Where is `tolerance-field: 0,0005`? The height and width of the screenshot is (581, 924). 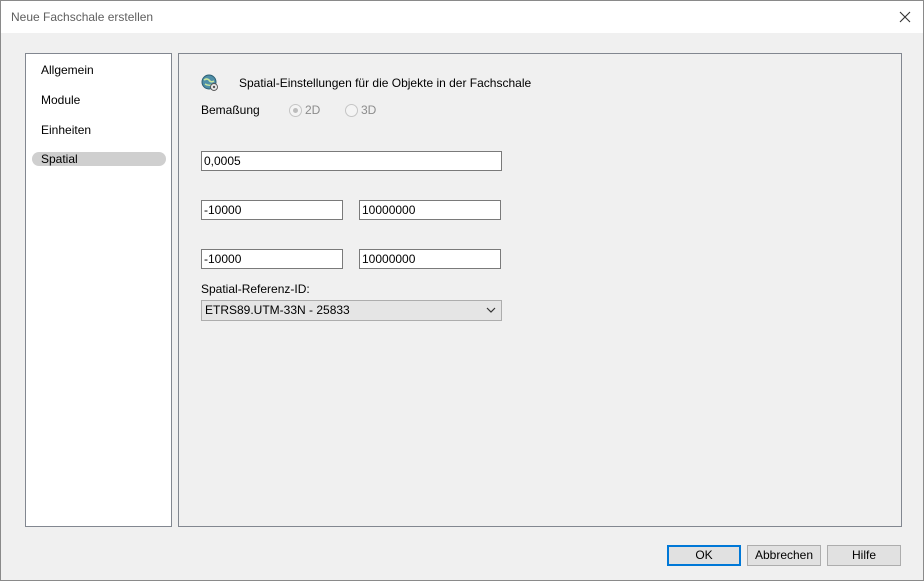
tolerance-field: 0,0005 is located at coordinates (351, 161).